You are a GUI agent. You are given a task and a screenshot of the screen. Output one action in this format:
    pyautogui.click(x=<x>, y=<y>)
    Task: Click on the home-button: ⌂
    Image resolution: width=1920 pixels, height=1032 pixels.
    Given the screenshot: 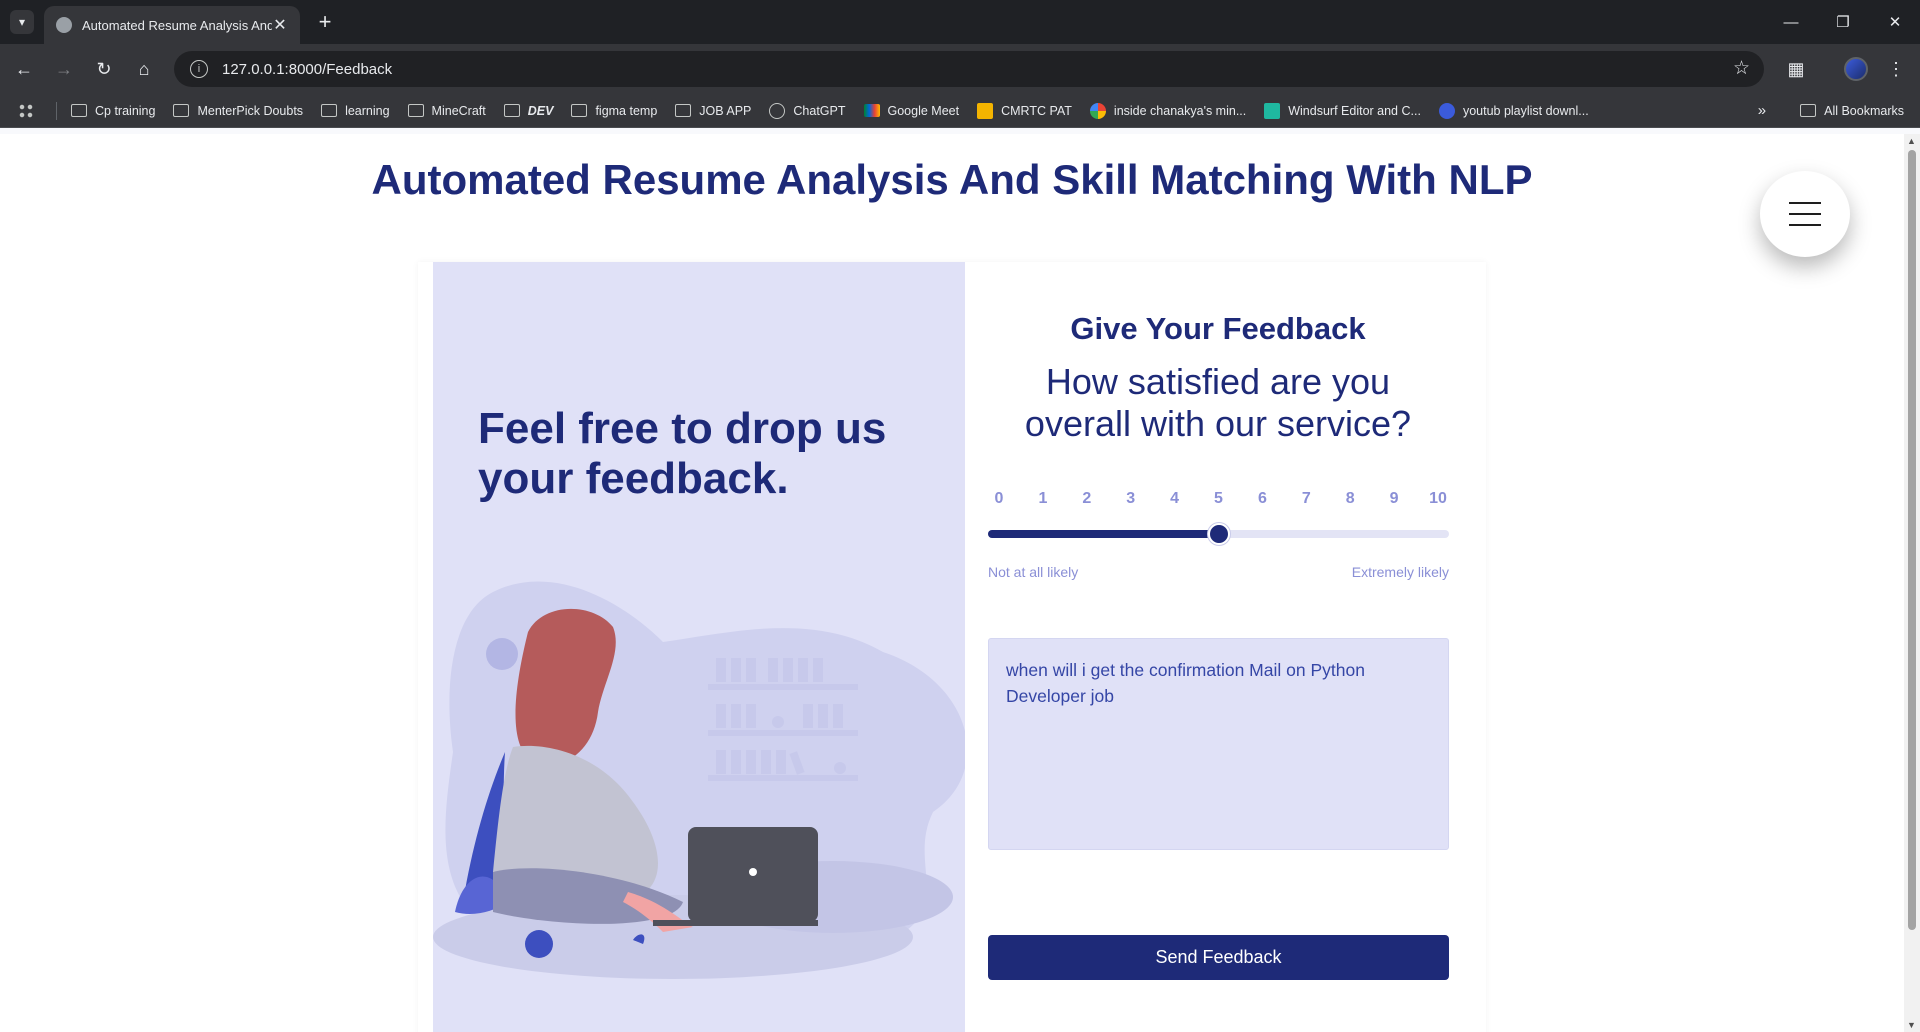 What is the action you would take?
    pyautogui.click(x=144, y=69)
    